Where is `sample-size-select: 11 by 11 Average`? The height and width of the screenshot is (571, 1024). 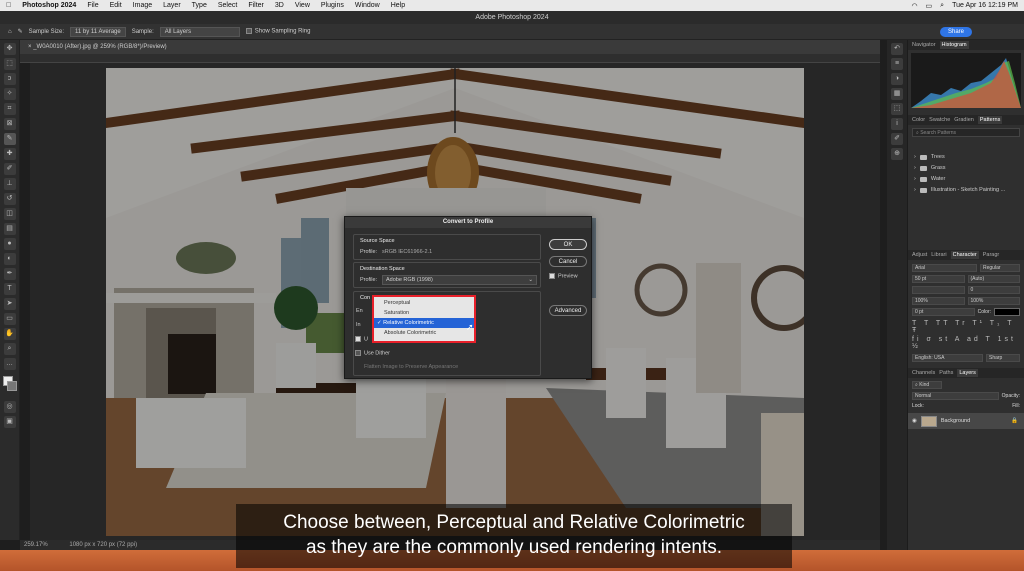
sample-size-select: 11 by 11 Average is located at coordinates (98, 31).